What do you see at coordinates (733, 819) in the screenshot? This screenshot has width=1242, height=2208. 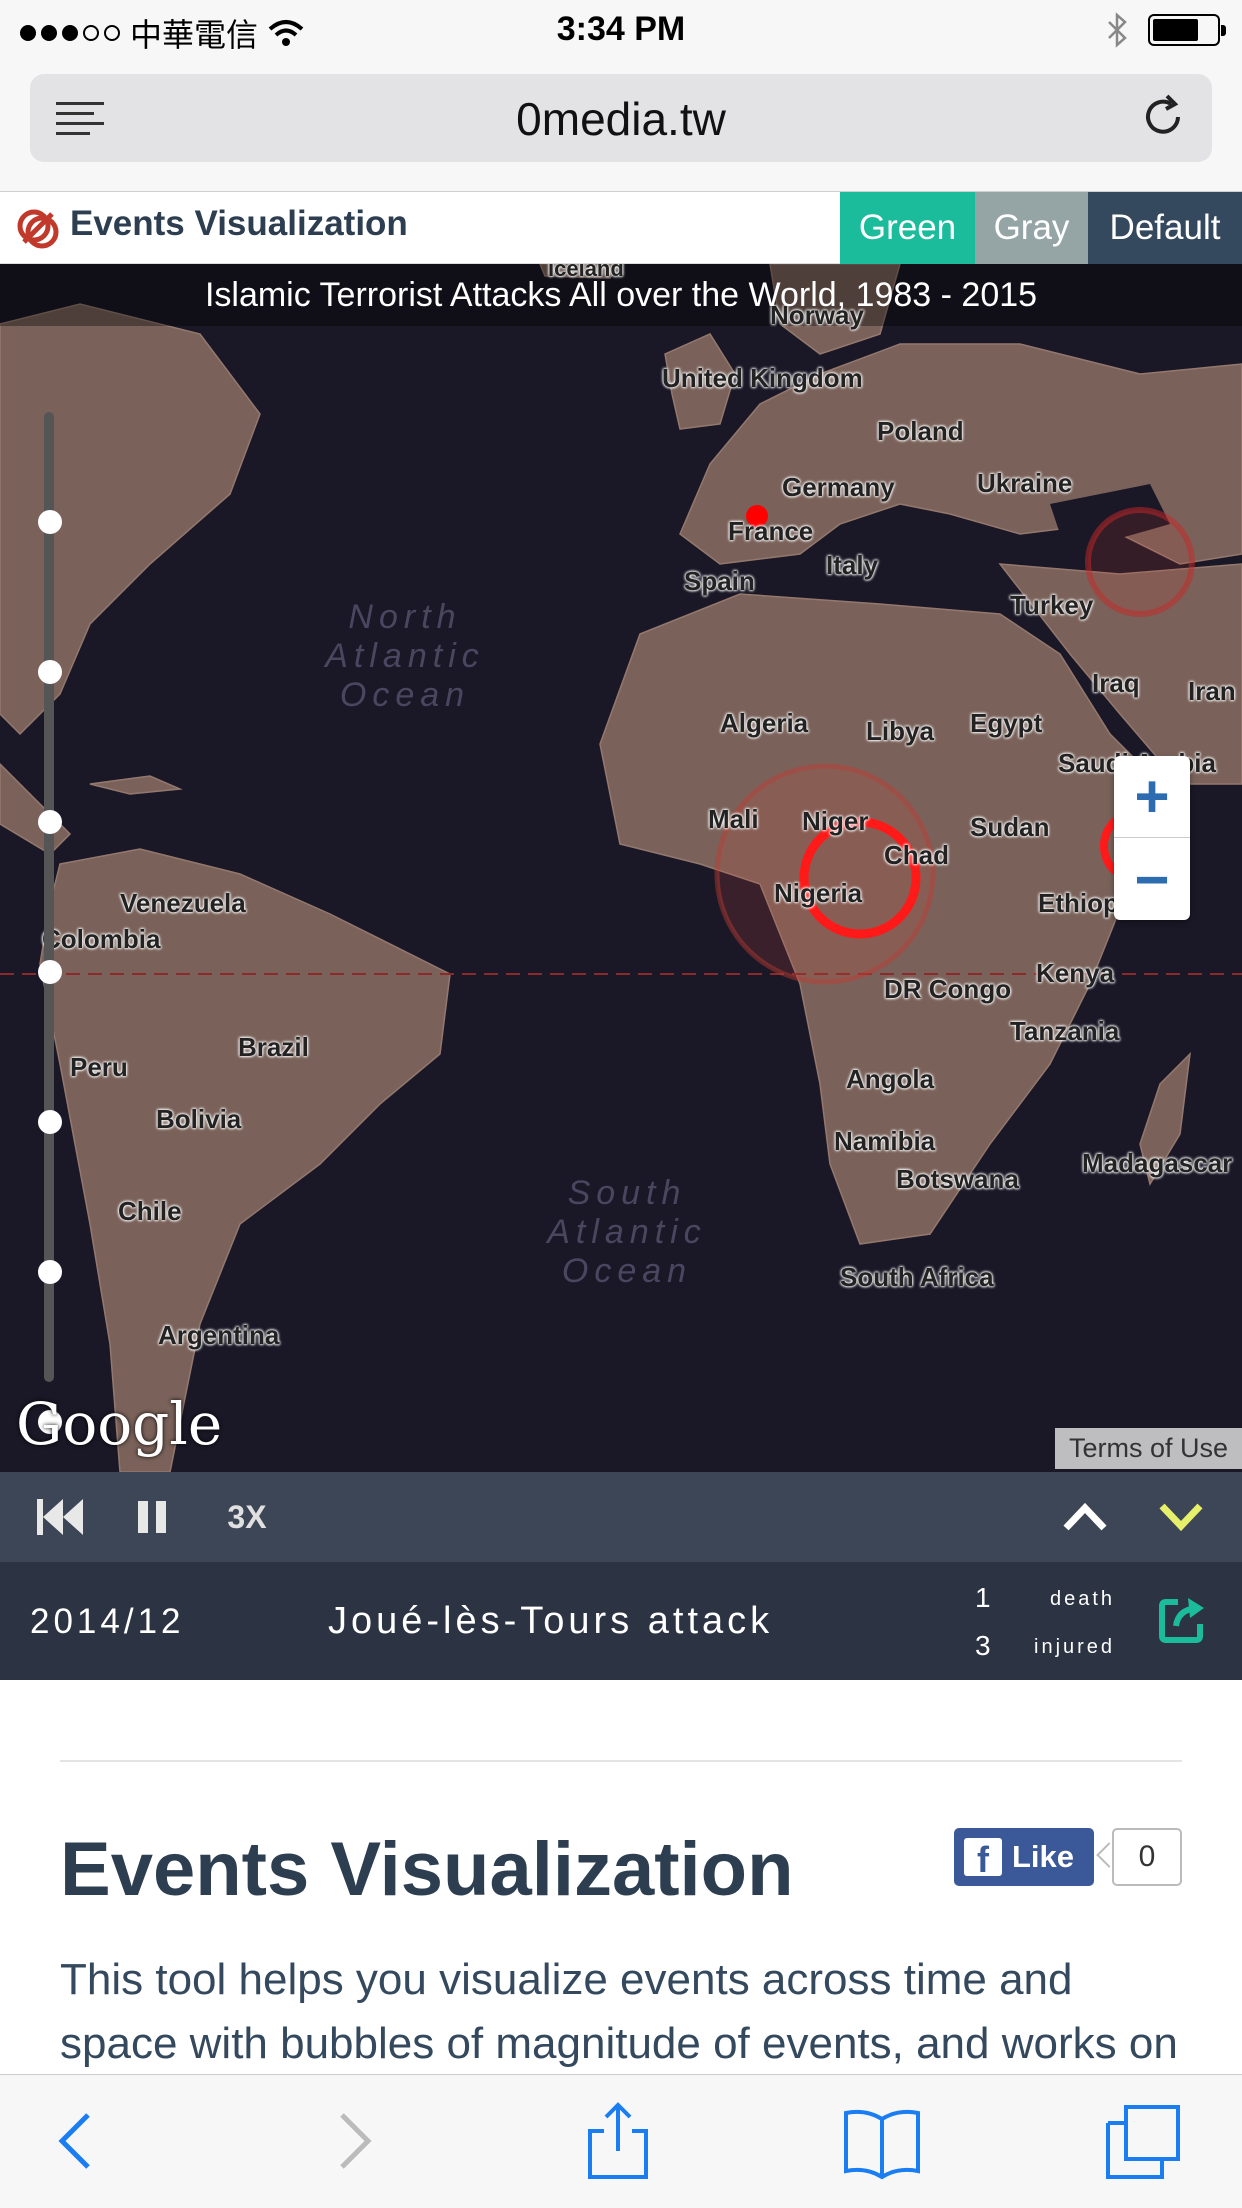 I see `label-mali: Mali` at bounding box center [733, 819].